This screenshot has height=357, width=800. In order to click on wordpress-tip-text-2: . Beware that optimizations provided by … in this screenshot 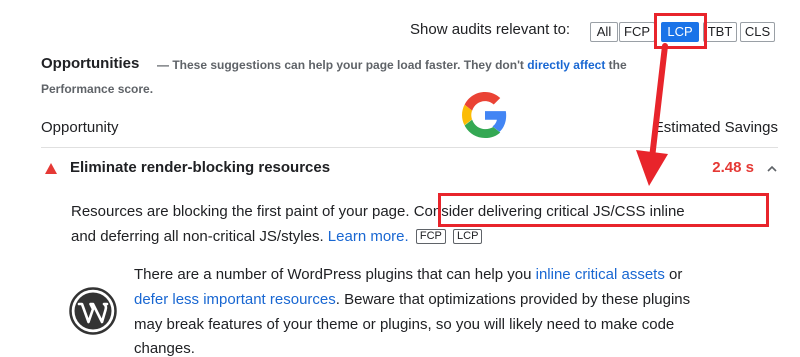, I will do `click(513, 299)`.